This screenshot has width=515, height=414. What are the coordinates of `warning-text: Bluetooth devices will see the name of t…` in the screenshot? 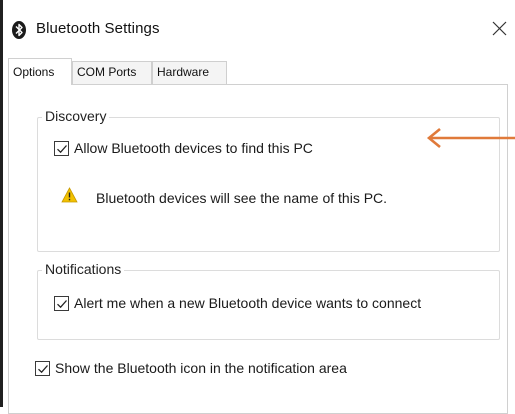 It's located at (242, 197).